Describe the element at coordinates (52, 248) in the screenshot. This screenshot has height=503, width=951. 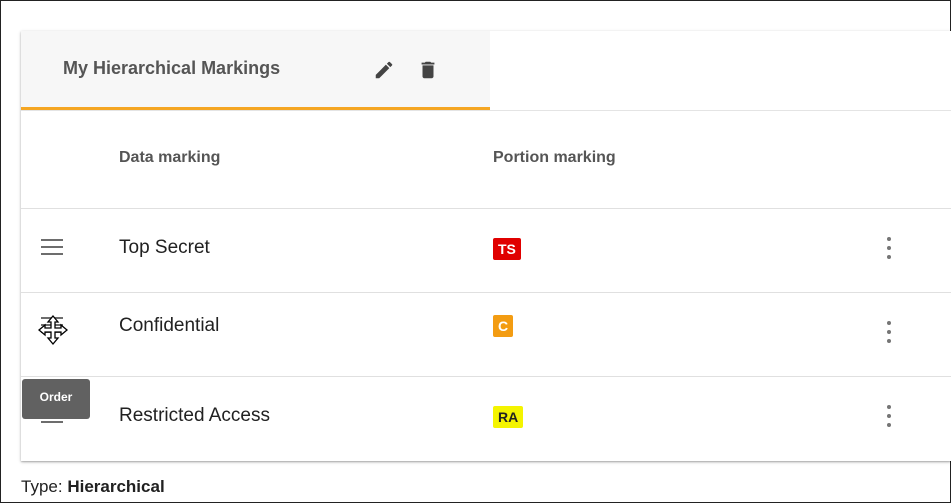
I see `drag-handle-icon` at that location.